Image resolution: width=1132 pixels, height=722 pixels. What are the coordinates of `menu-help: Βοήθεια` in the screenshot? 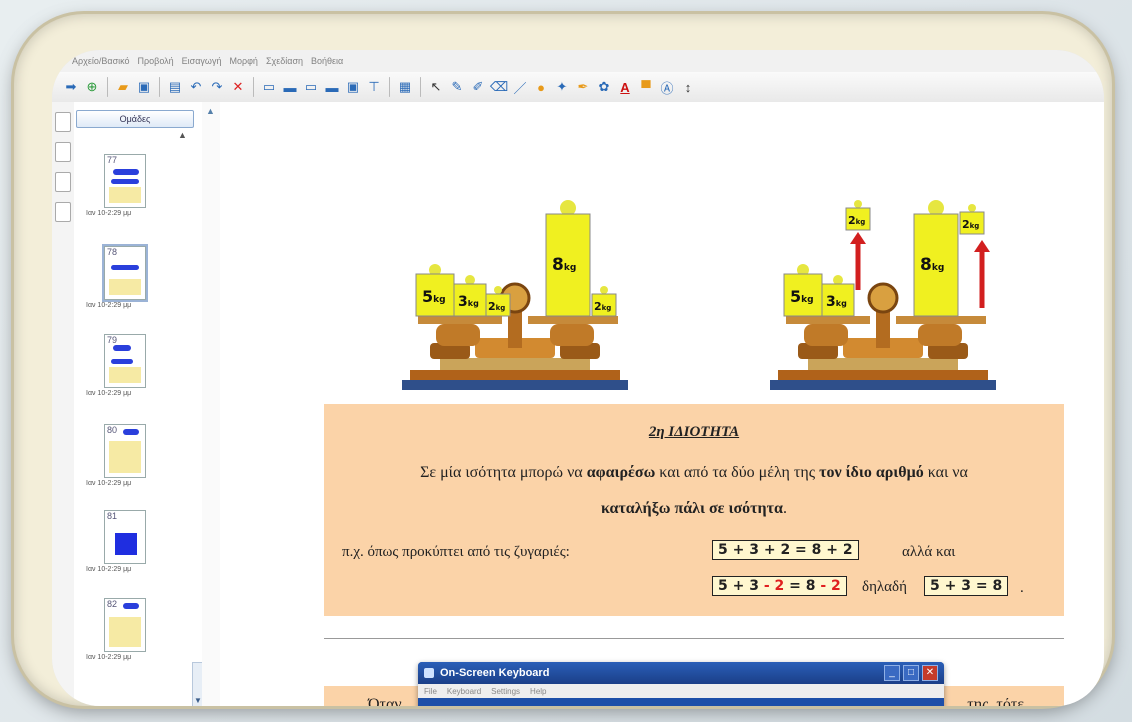 It's located at (327, 61).